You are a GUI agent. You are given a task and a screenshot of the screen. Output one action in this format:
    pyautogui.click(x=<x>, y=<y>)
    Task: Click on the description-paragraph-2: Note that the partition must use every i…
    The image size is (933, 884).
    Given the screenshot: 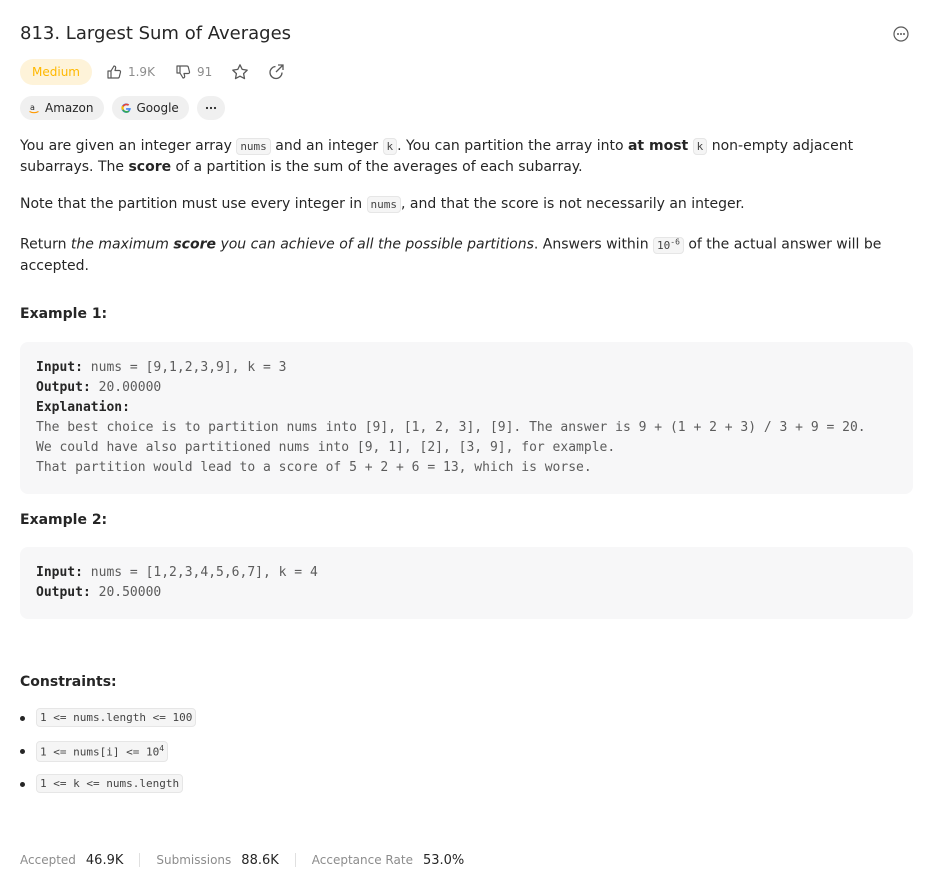 What is the action you would take?
    pyautogui.click(x=382, y=204)
    